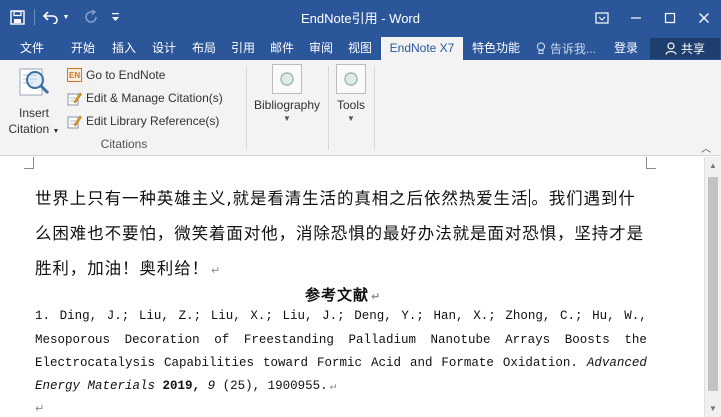 Image resolution: width=721 pixels, height=417 pixels. What do you see at coordinates (211, 386) in the screenshot?
I see `volume: 9` at bounding box center [211, 386].